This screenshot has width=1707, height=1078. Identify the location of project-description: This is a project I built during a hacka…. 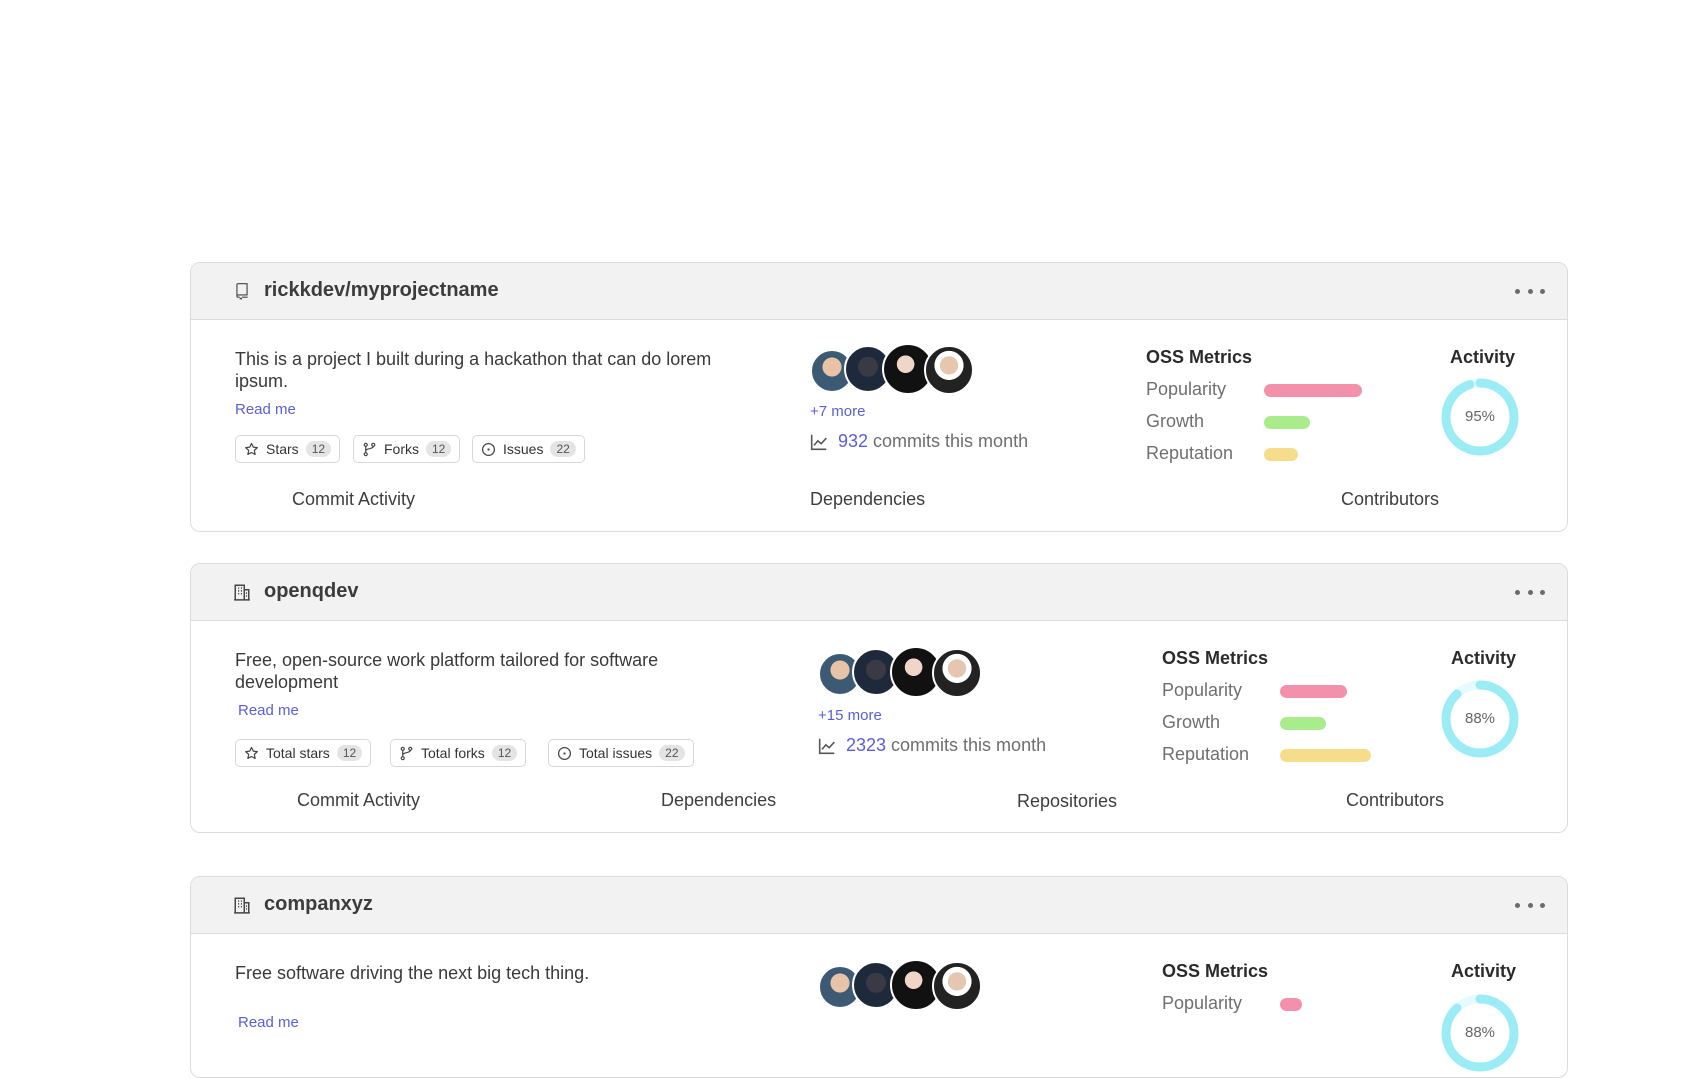
(473, 370).